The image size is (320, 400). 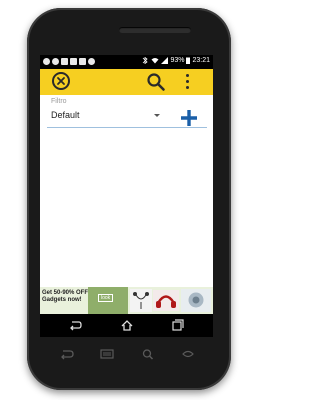 I want to click on ad-image-promo: look, so click(x=108, y=300).